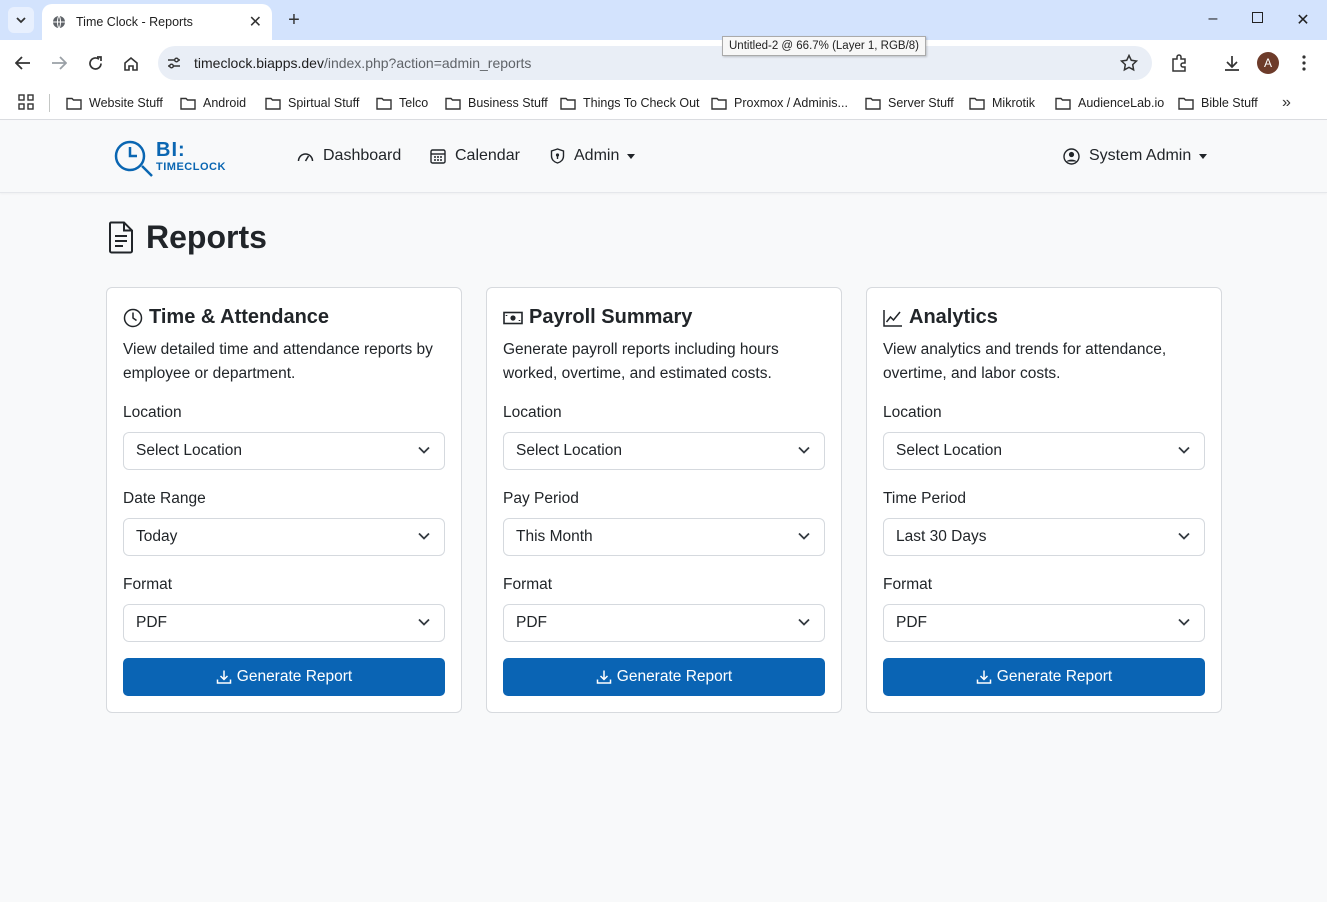 The width and height of the screenshot is (1327, 902). What do you see at coordinates (59, 22) in the screenshot?
I see `globe-icon` at bounding box center [59, 22].